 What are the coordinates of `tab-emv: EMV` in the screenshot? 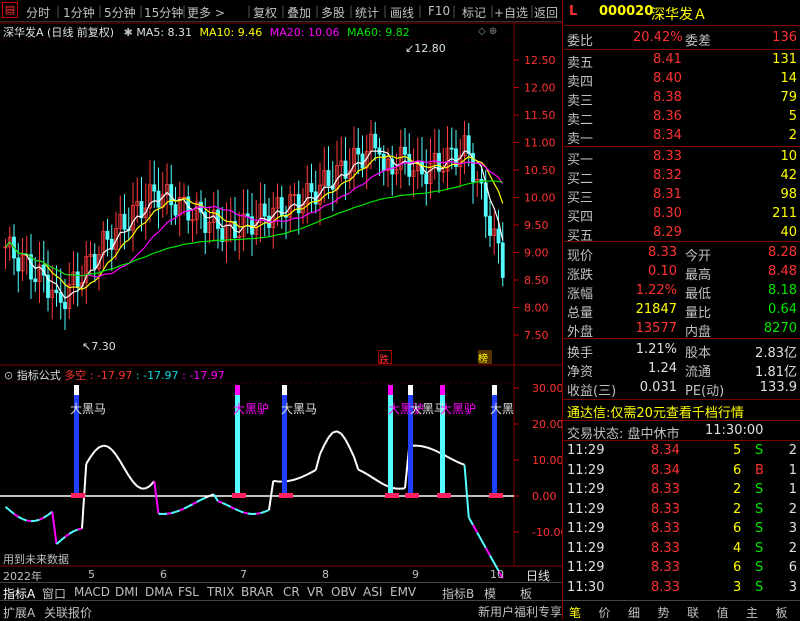 It's located at (403, 592).